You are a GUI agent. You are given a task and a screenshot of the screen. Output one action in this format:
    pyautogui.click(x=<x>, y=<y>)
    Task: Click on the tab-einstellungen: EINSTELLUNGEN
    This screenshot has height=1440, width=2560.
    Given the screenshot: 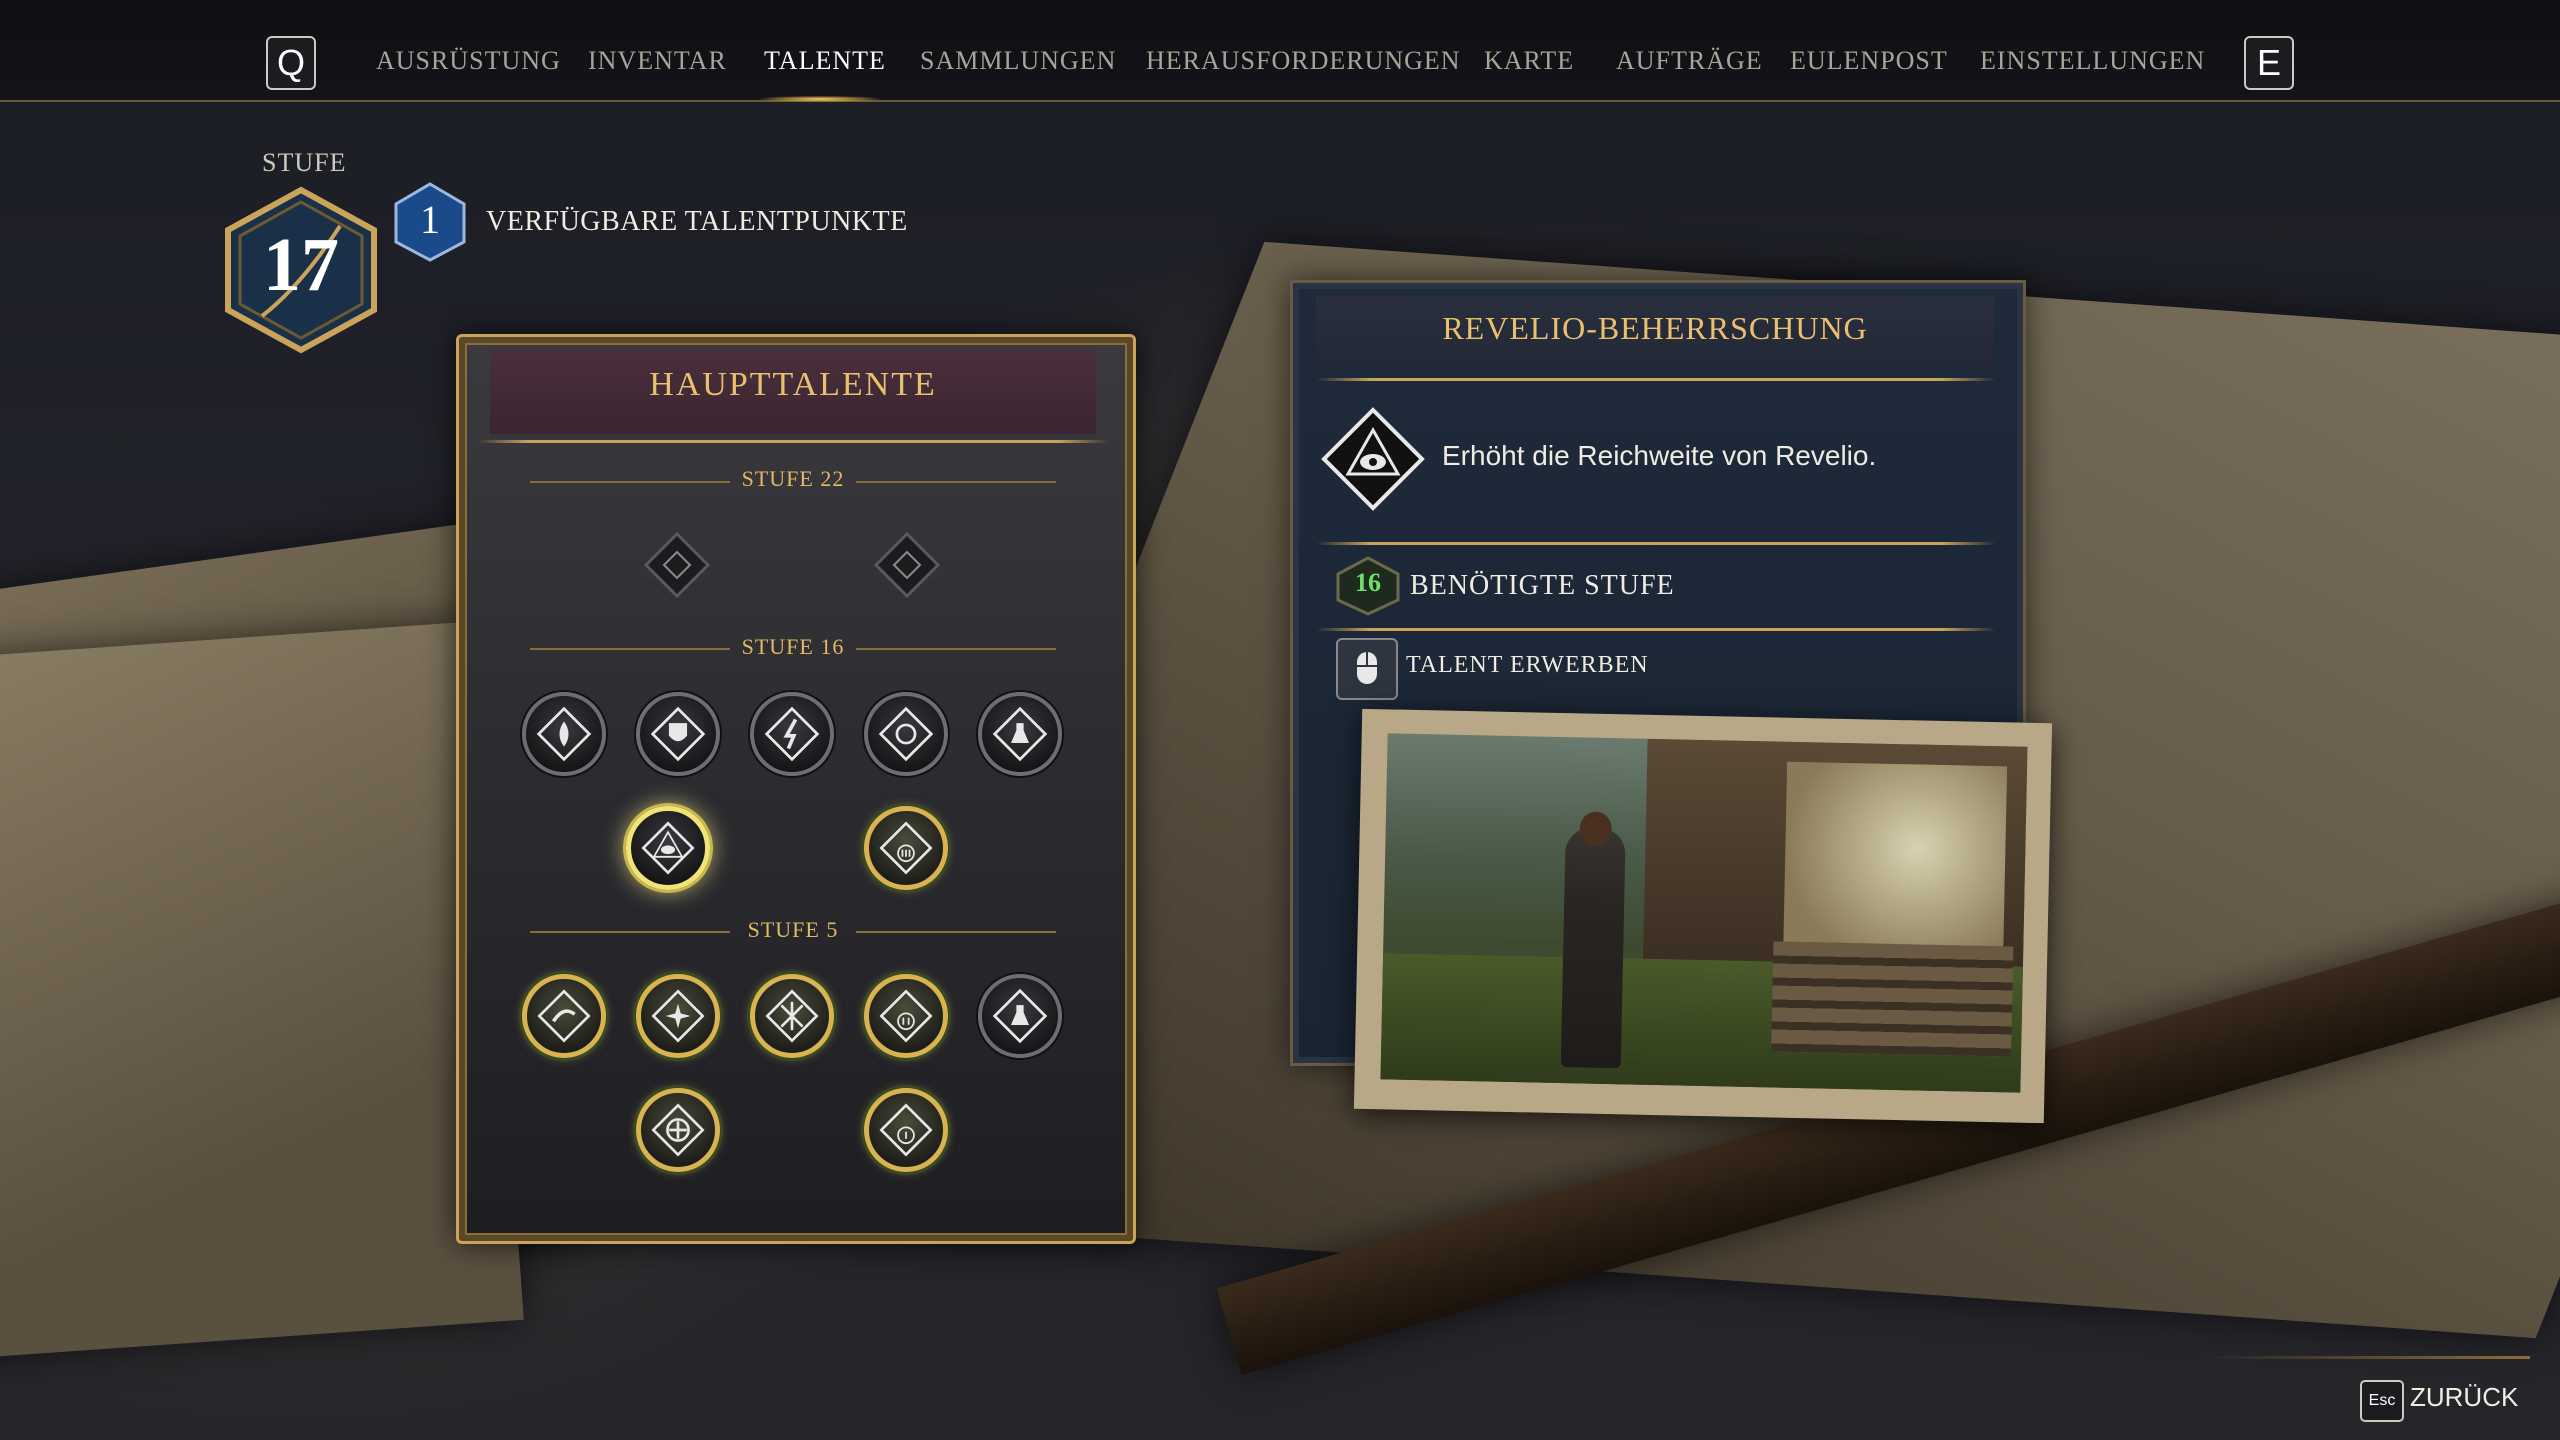 What is the action you would take?
    pyautogui.click(x=2092, y=66)
    